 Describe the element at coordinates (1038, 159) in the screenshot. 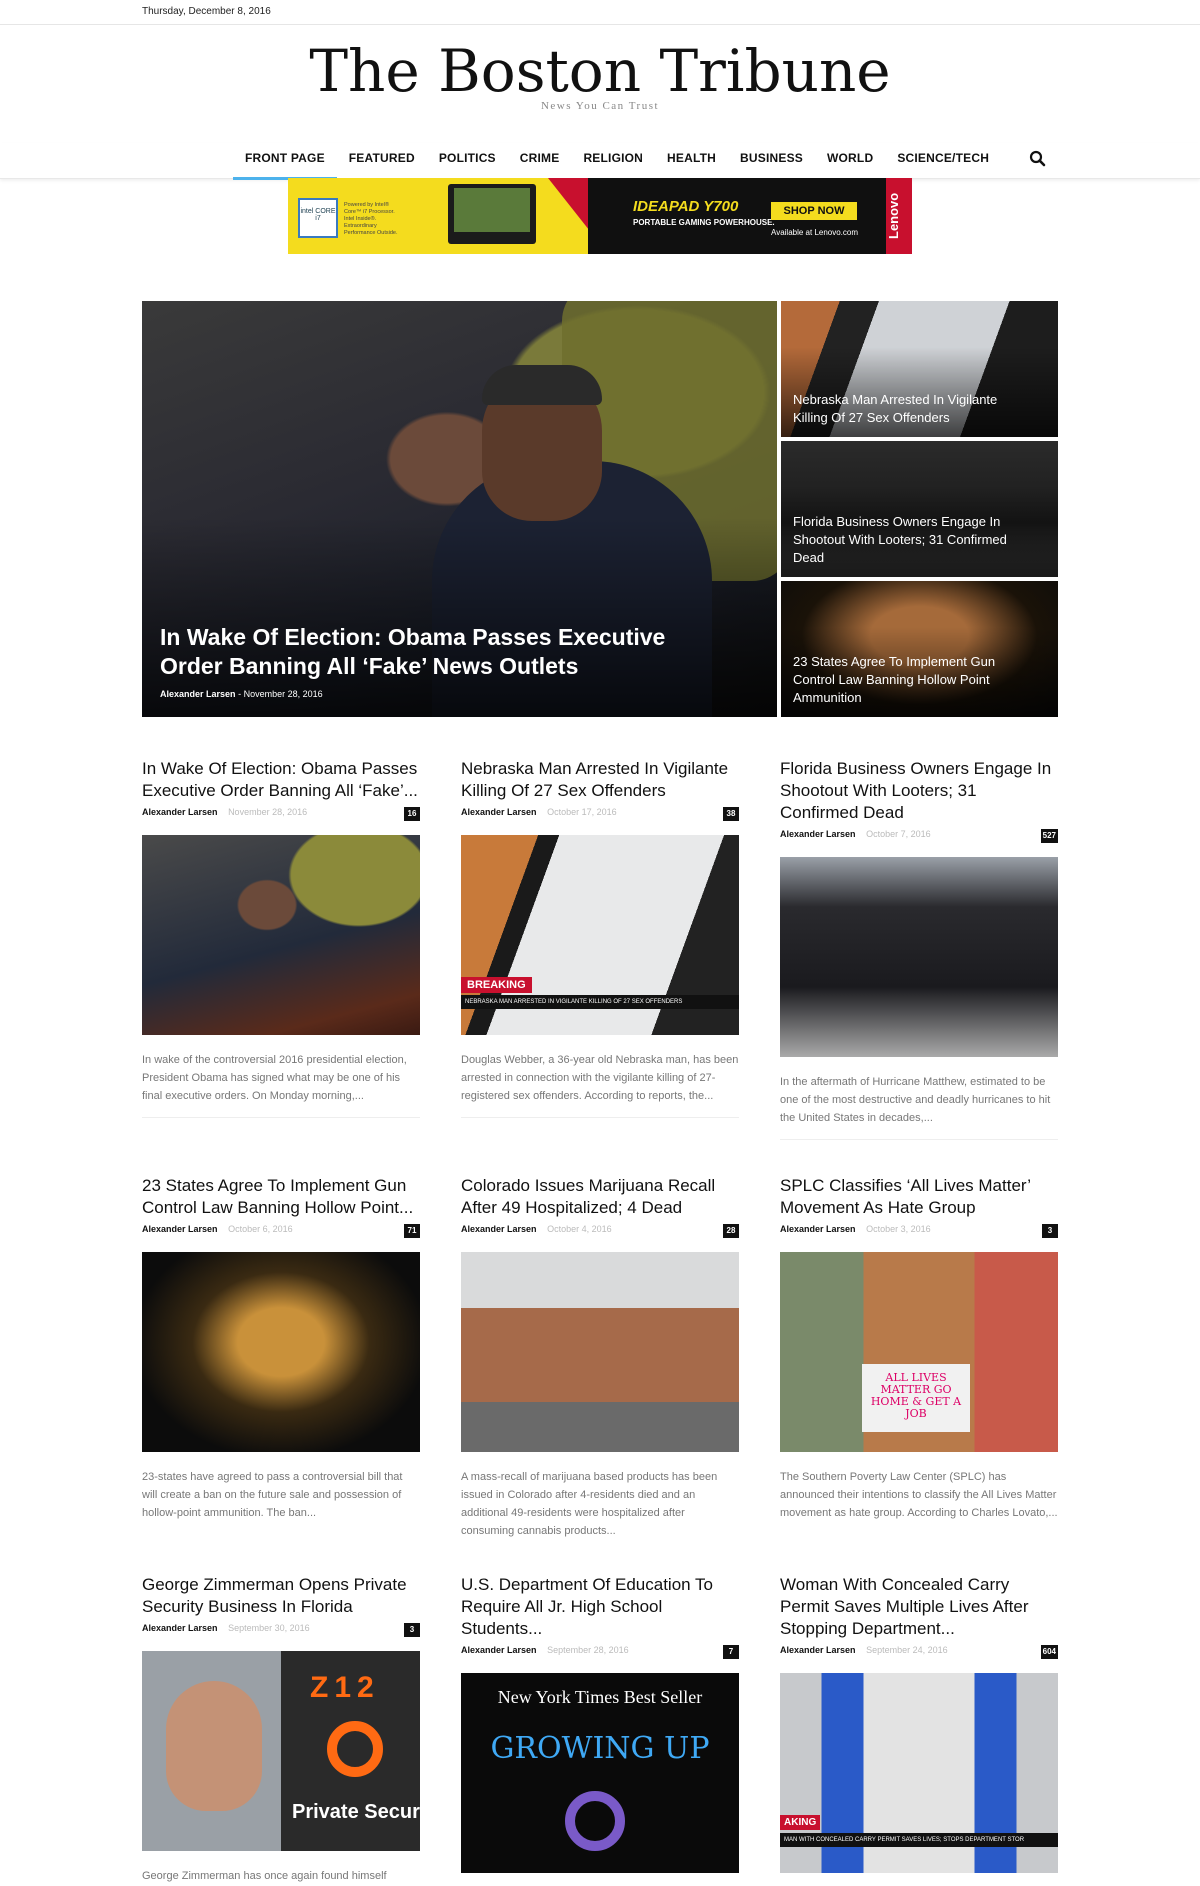

I see `search-icon` at that location.